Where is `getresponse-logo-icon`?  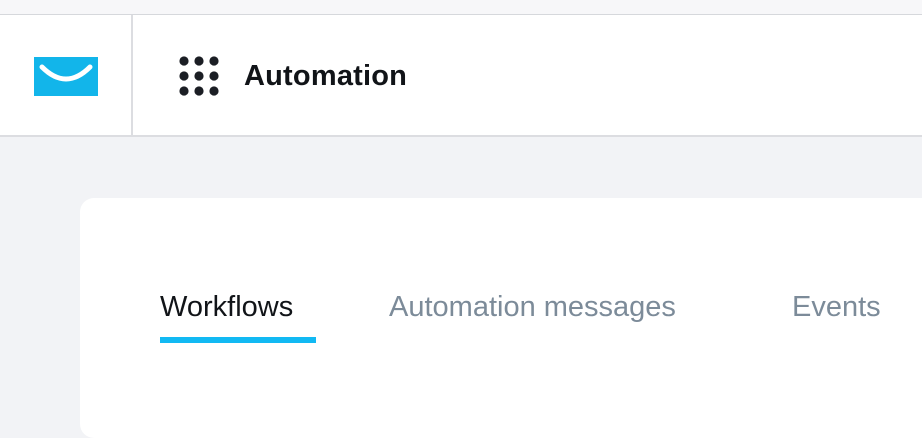
getresponse-logo-icon is located at coordinates (66, 76).